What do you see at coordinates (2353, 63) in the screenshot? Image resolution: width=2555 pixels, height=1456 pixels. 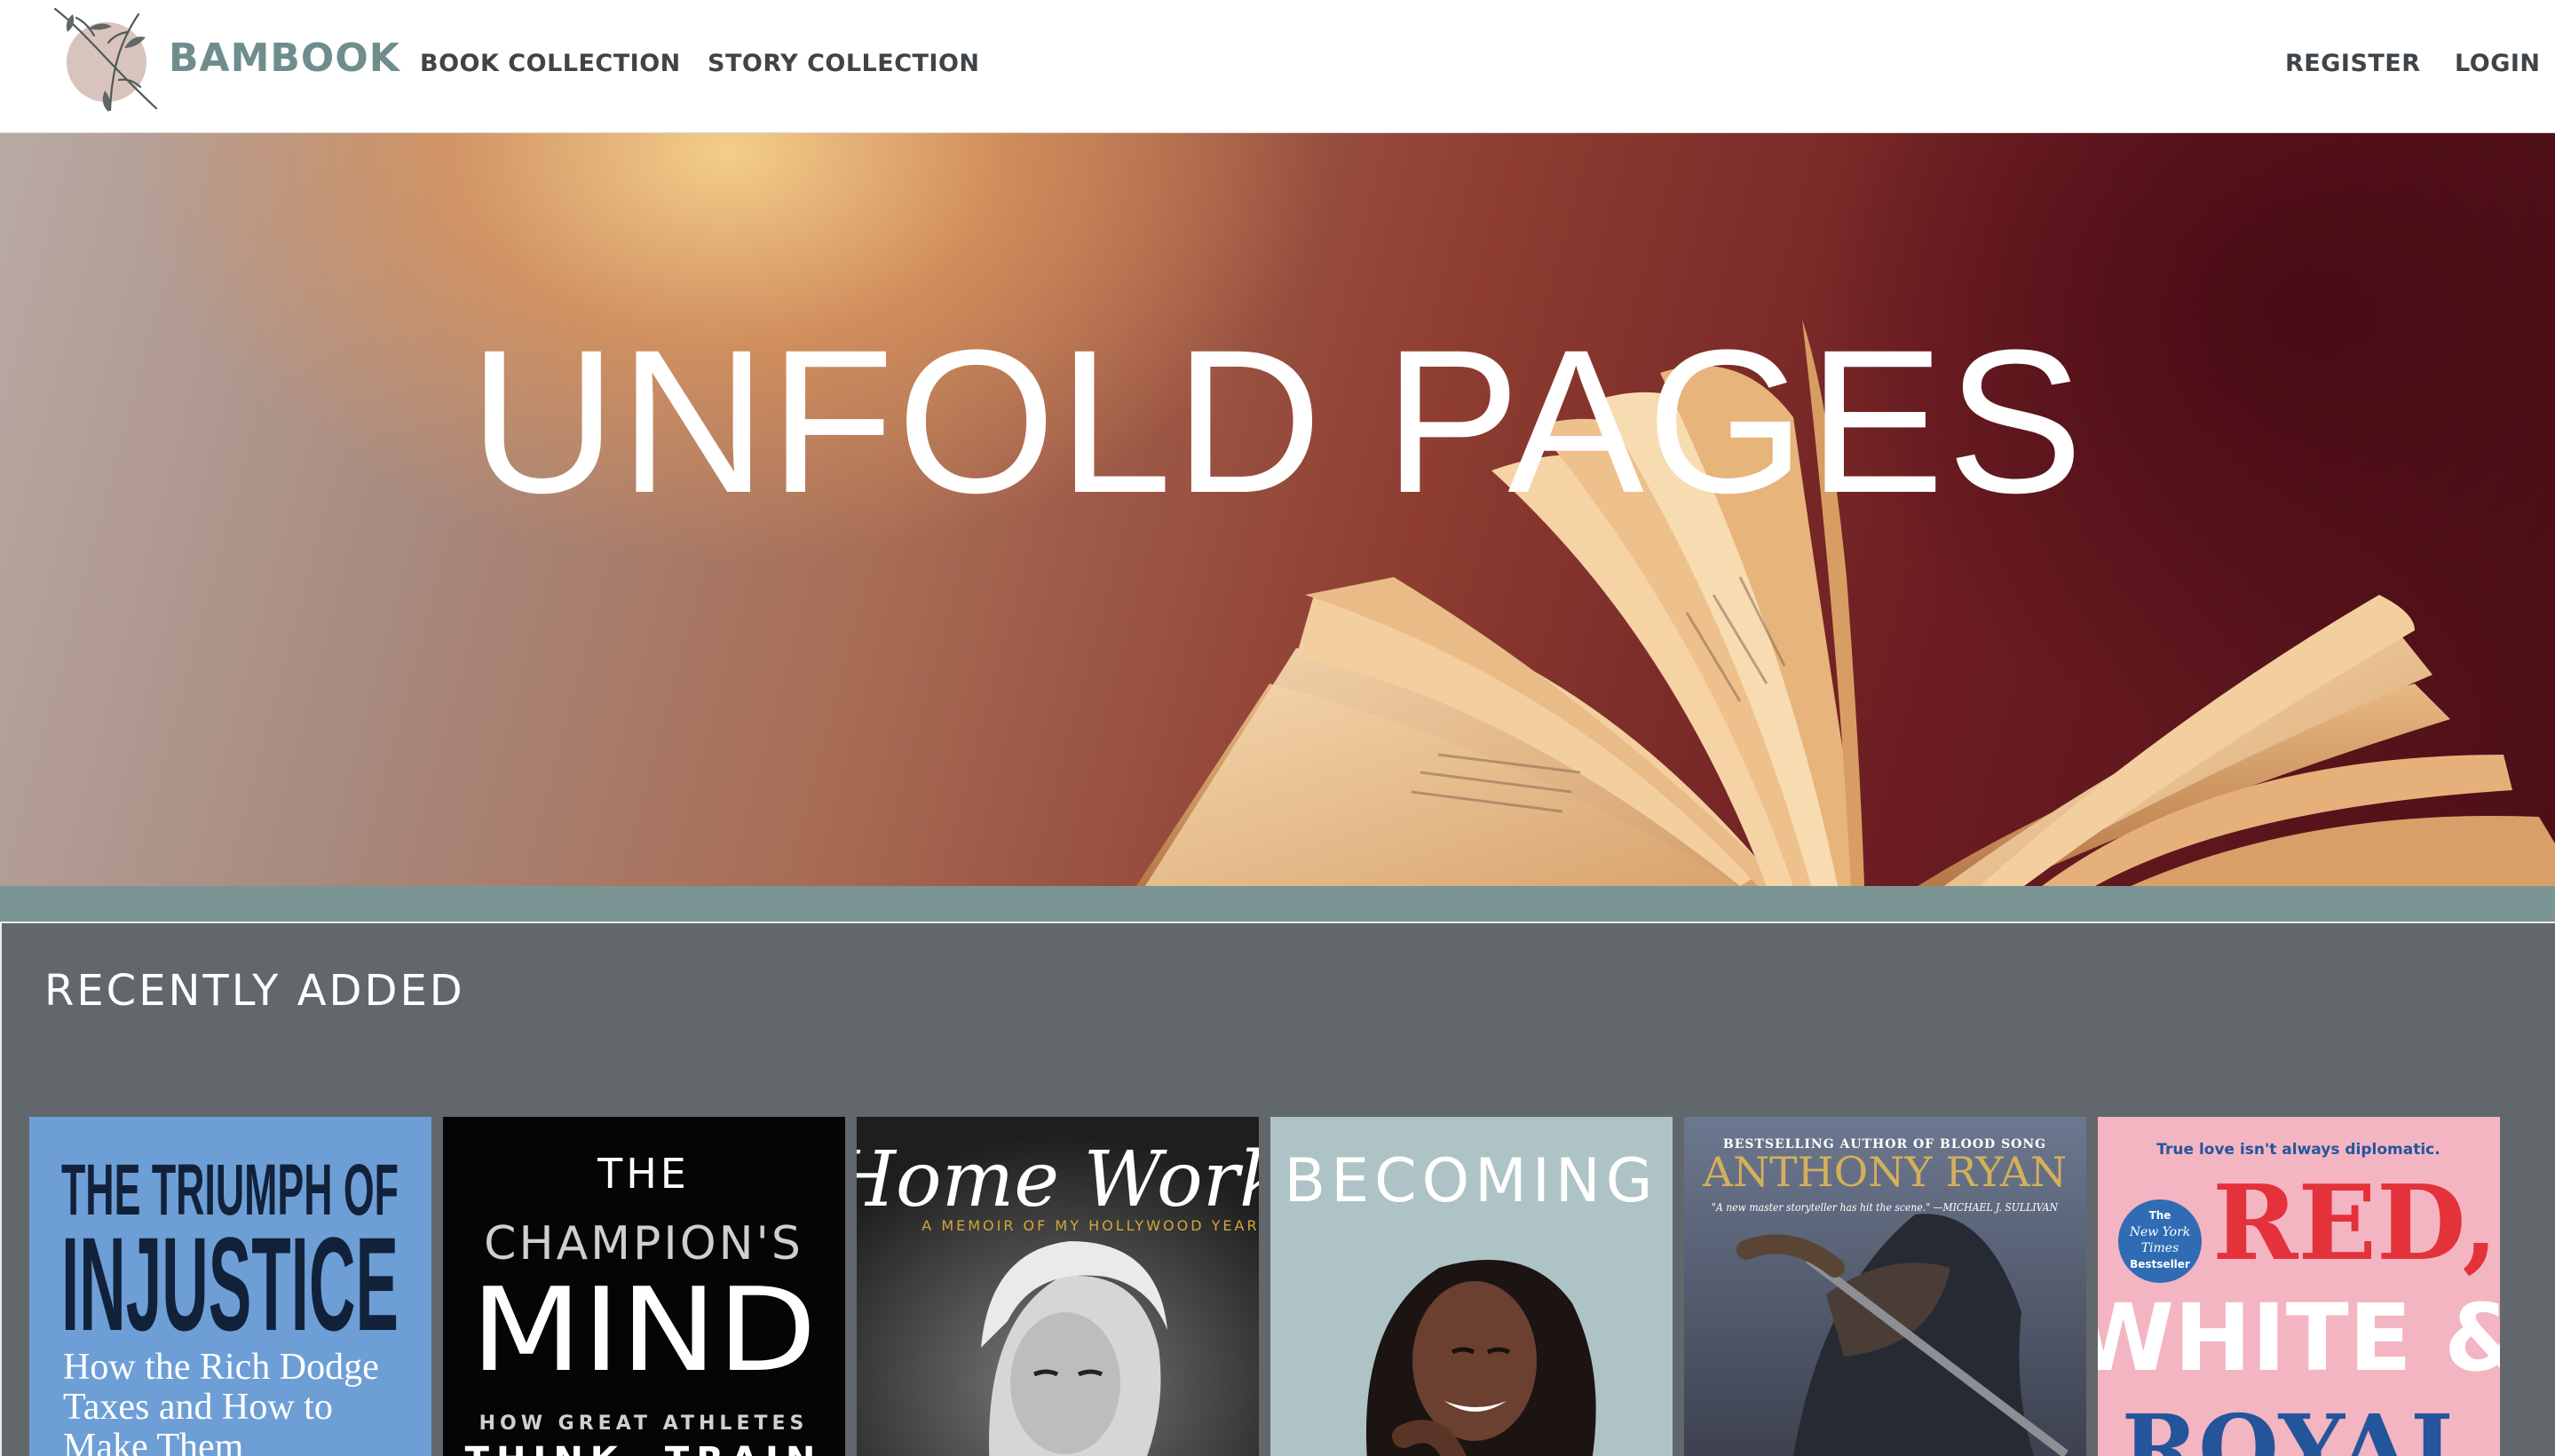 I see `nav-register: REGISTER` at bounding box center [2353, 63].